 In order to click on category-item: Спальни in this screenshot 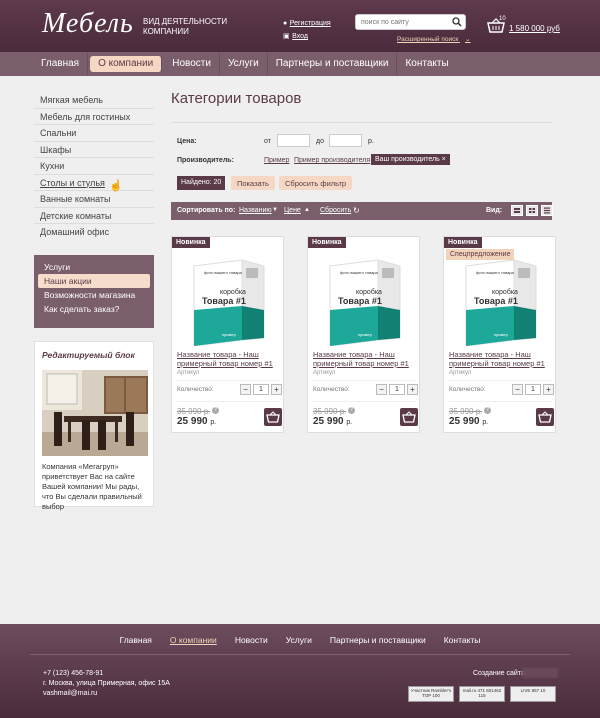, I will do `click(94, 133)`.